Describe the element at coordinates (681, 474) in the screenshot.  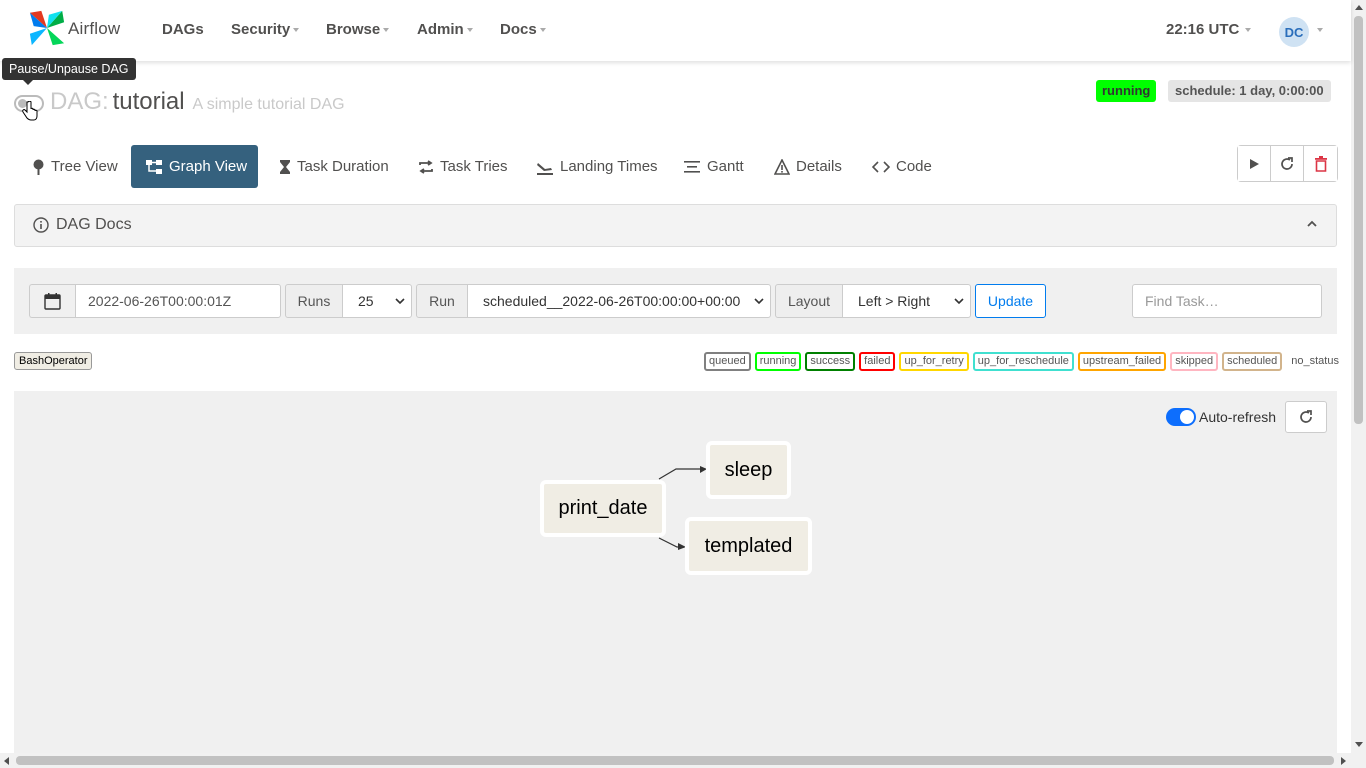
I see `edge-print_date-sleep` at that location.